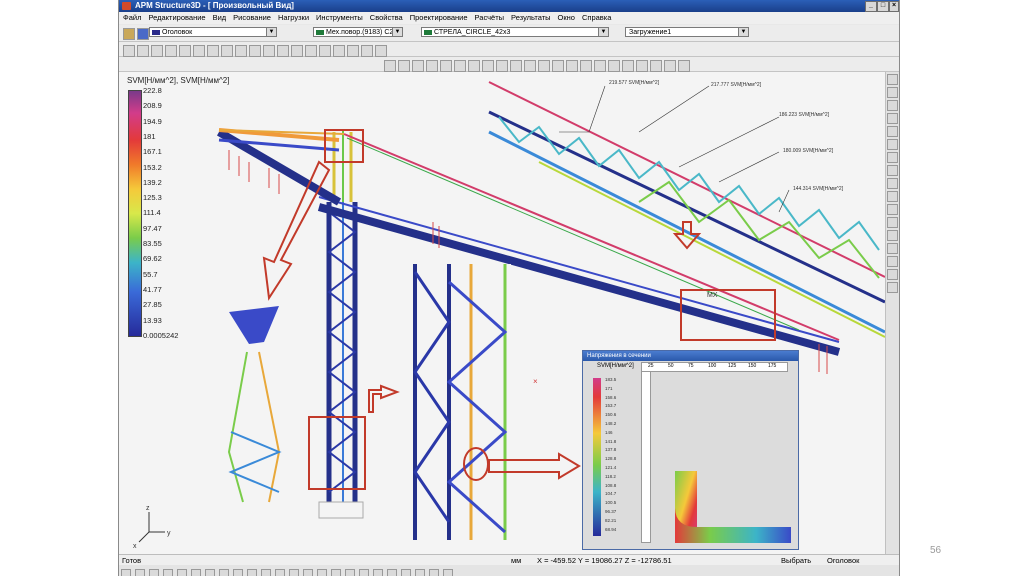 The image size is (1024, 576). I want to click on deformation-icon, so click(628, 65).